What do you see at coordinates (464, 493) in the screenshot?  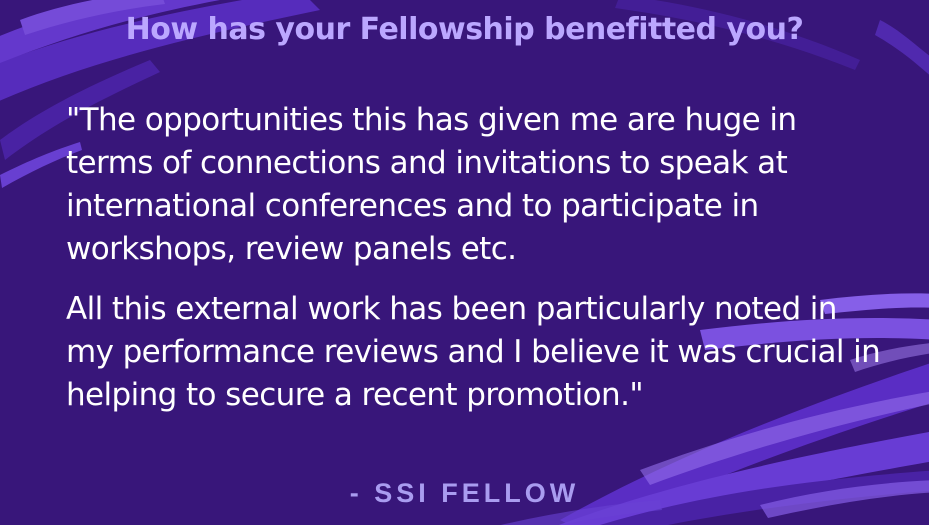 I see `quote-attribution: - SSI FELLOW` at bounding box center [464, 493].